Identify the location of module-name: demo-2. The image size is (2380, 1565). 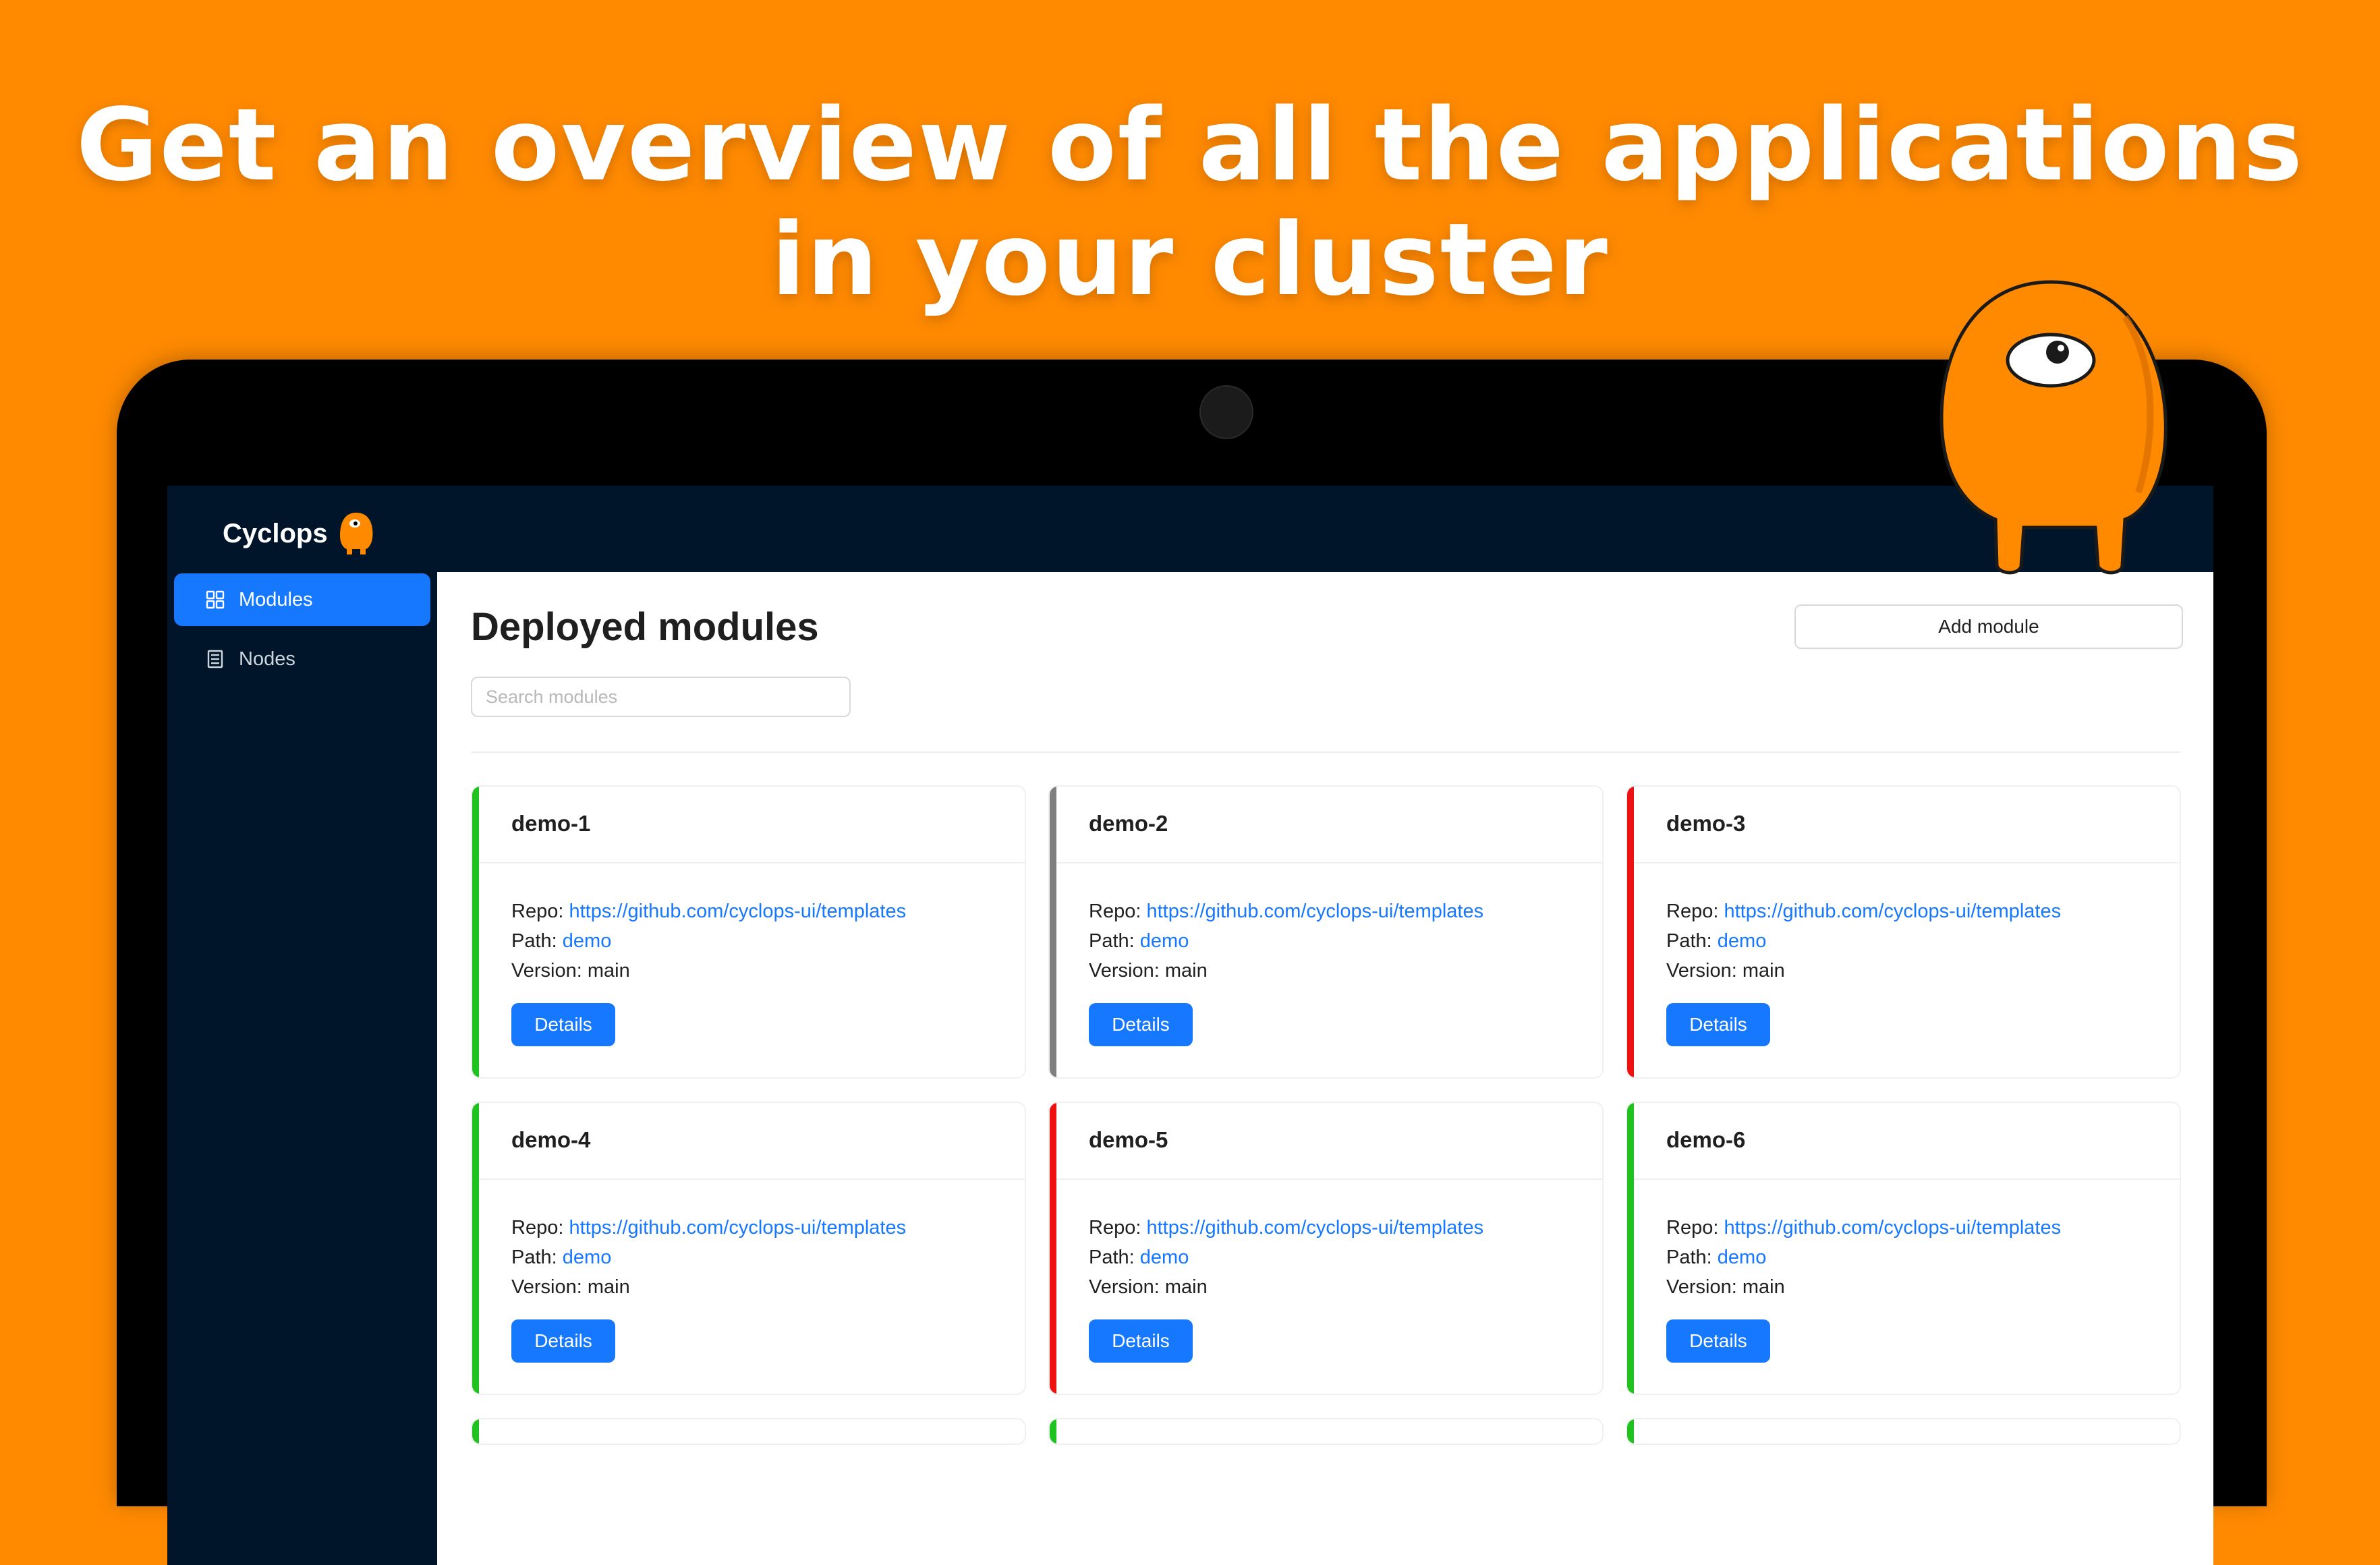
(1129, 823).